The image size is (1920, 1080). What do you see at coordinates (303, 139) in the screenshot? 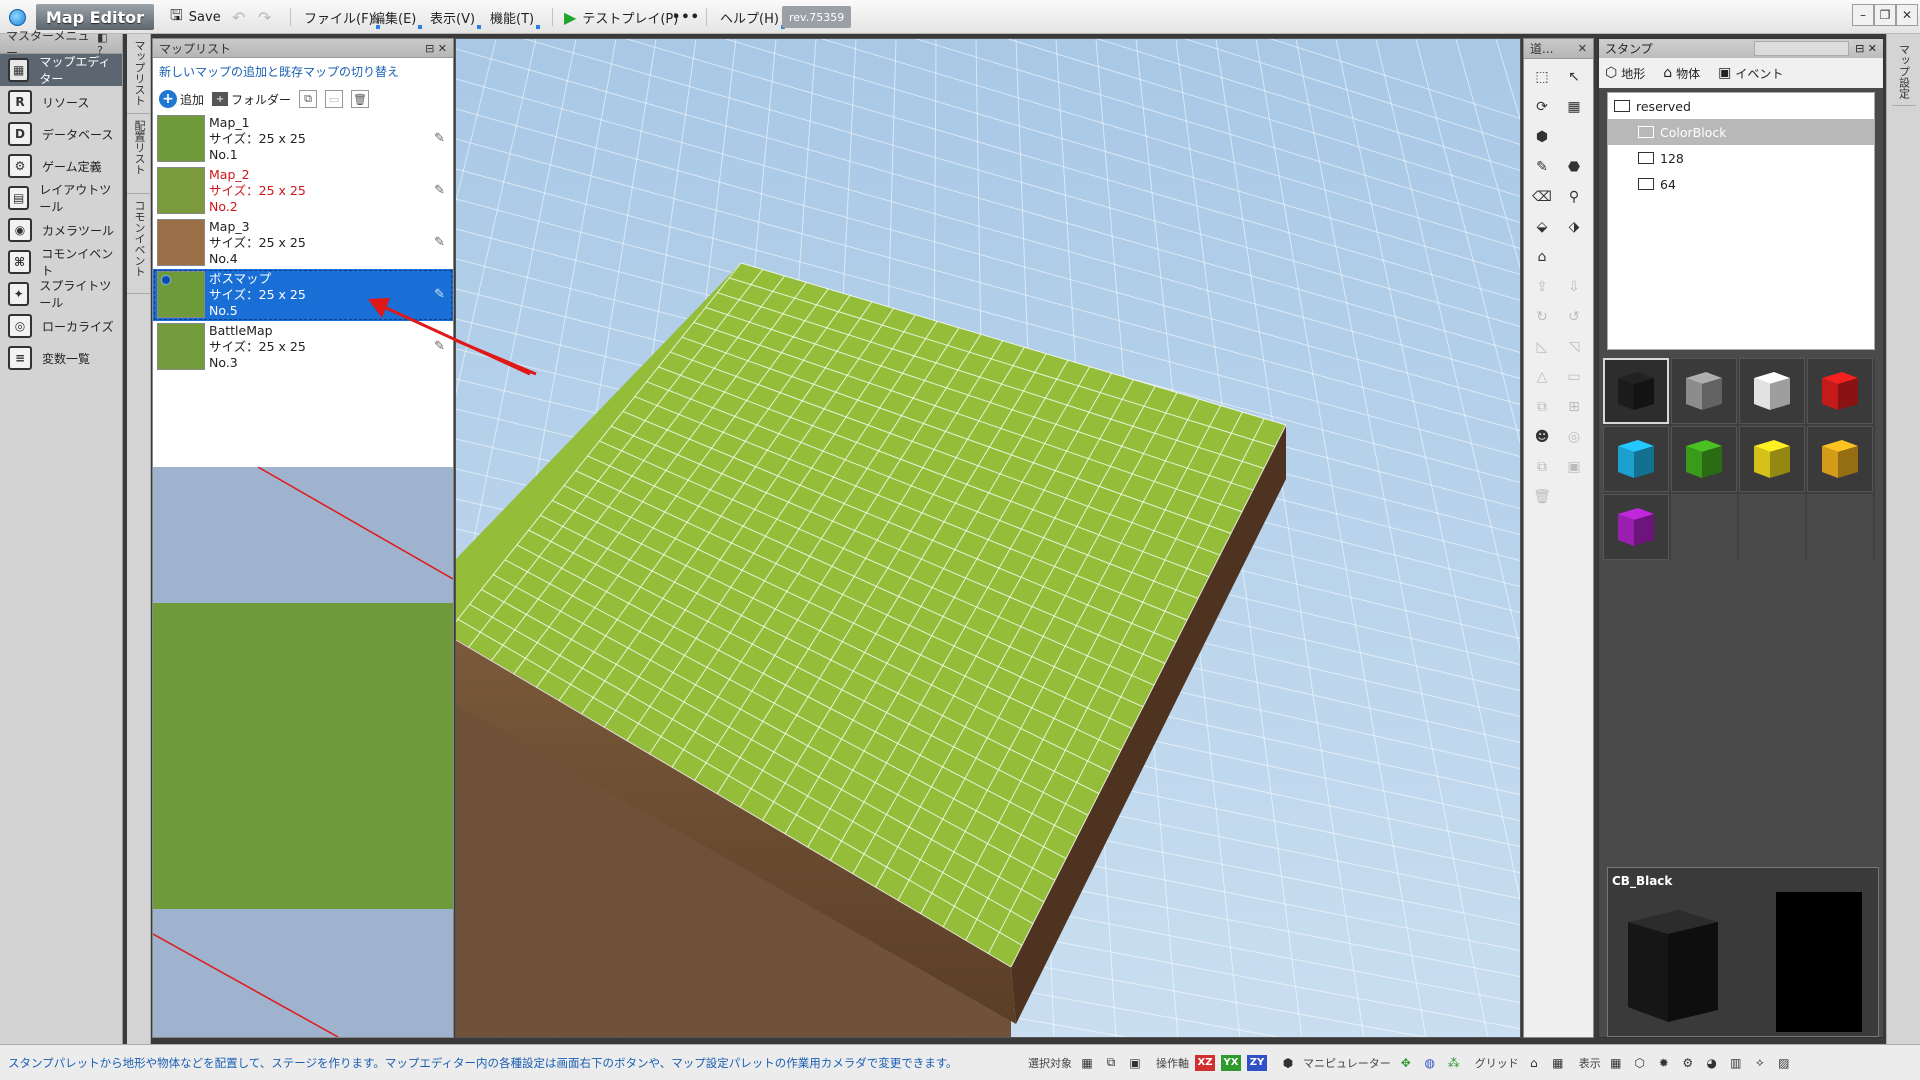
I see `map-list-item: Map_1 サイズ：25 x 25 No.1 ✎` at bounding box center [303, 139].